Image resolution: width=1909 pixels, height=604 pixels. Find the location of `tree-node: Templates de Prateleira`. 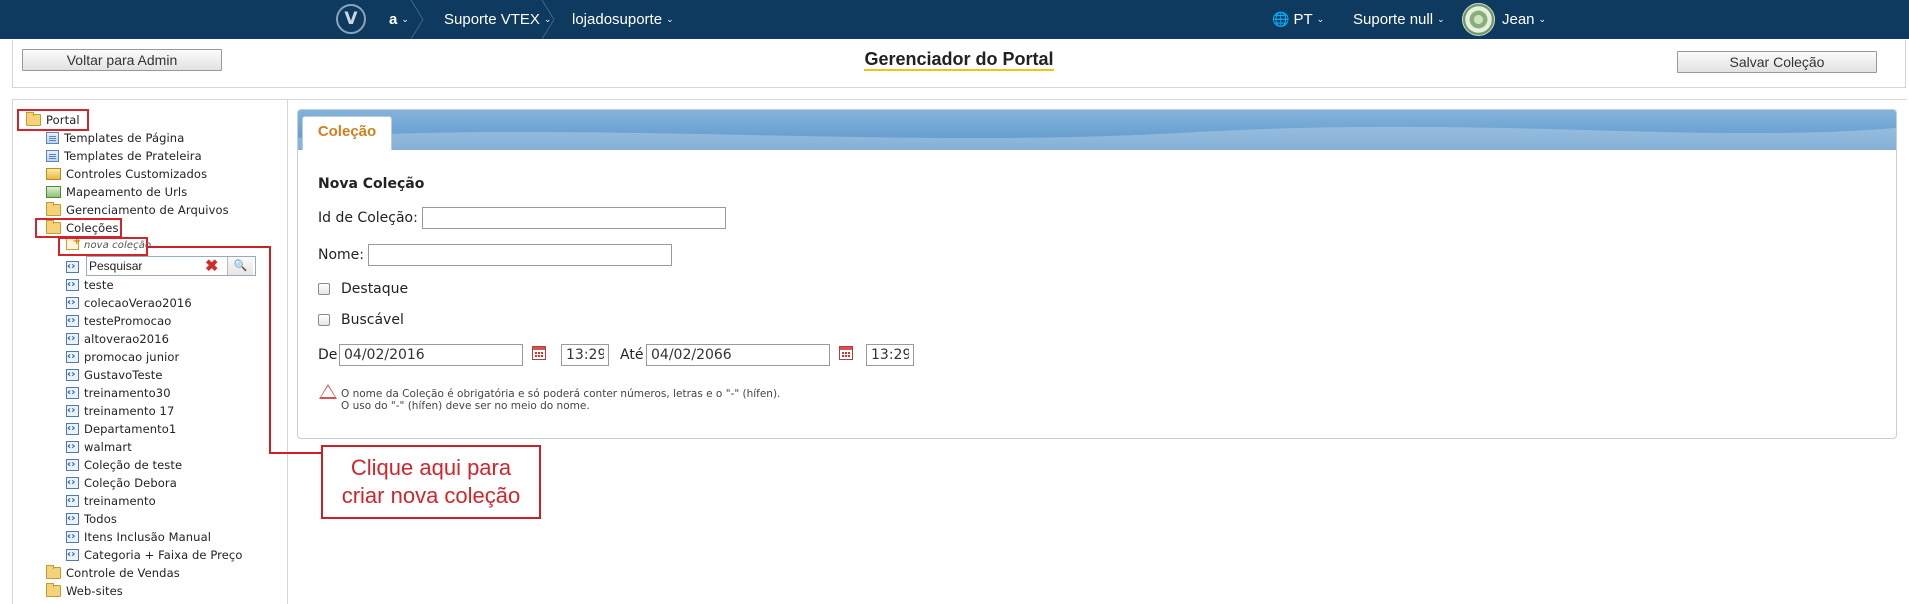

tree-node: Templates de Prateleira is located at coordinates (124, 156).